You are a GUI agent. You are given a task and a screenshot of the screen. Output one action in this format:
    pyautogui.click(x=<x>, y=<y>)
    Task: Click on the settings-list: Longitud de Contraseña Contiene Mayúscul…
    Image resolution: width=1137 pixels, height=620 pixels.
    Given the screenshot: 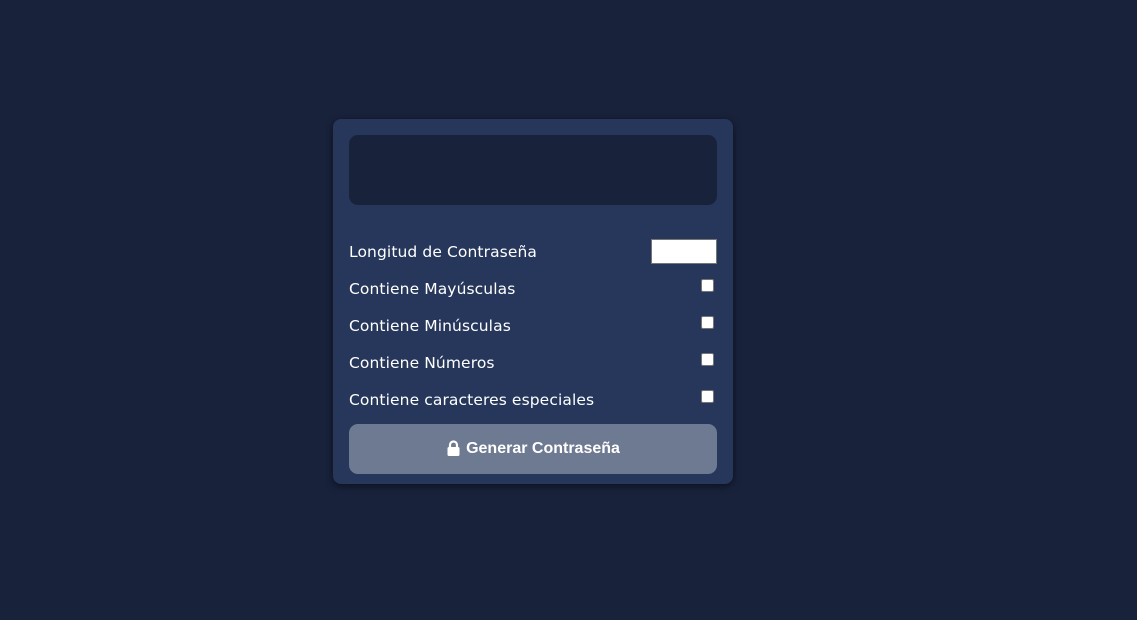 What is the action you would take?
    pyautogui.click(x=533, y=325)
    